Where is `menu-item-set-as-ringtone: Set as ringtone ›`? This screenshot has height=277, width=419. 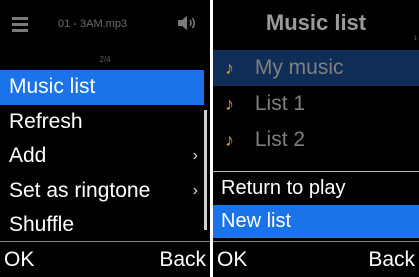 menu-item-set-as-ringtone: Set as ringtone › is located at coordinates (102, 191).